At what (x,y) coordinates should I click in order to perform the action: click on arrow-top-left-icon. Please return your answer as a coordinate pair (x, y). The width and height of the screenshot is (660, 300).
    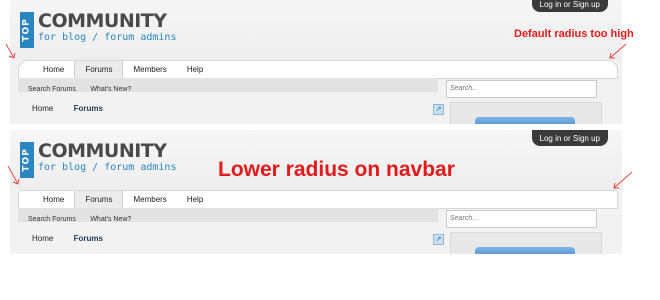
    Looking at the image, I should click on (10, 51).